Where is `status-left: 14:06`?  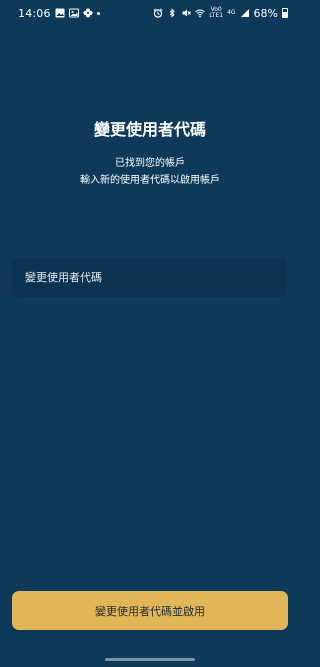 status-left: 14:06 is located at coordinates (59, 13).